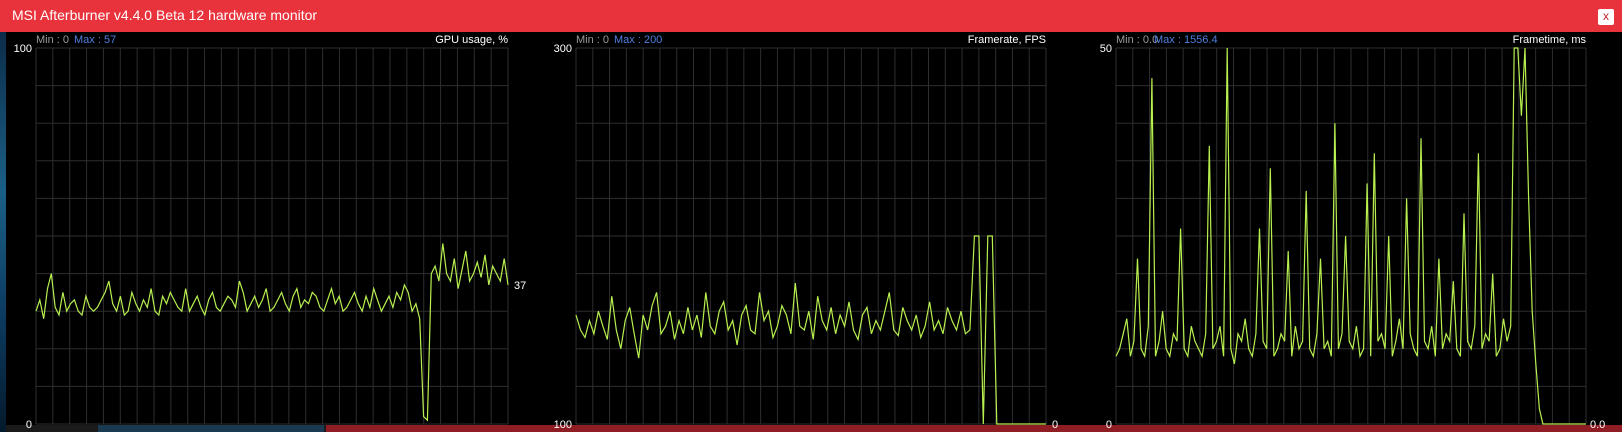 This screenshot has height=432, width=1622. Describe the element at coordinates (29, 425) in the screenshot. I see `gpu-usage-y-bottom-label: 0` at that location.